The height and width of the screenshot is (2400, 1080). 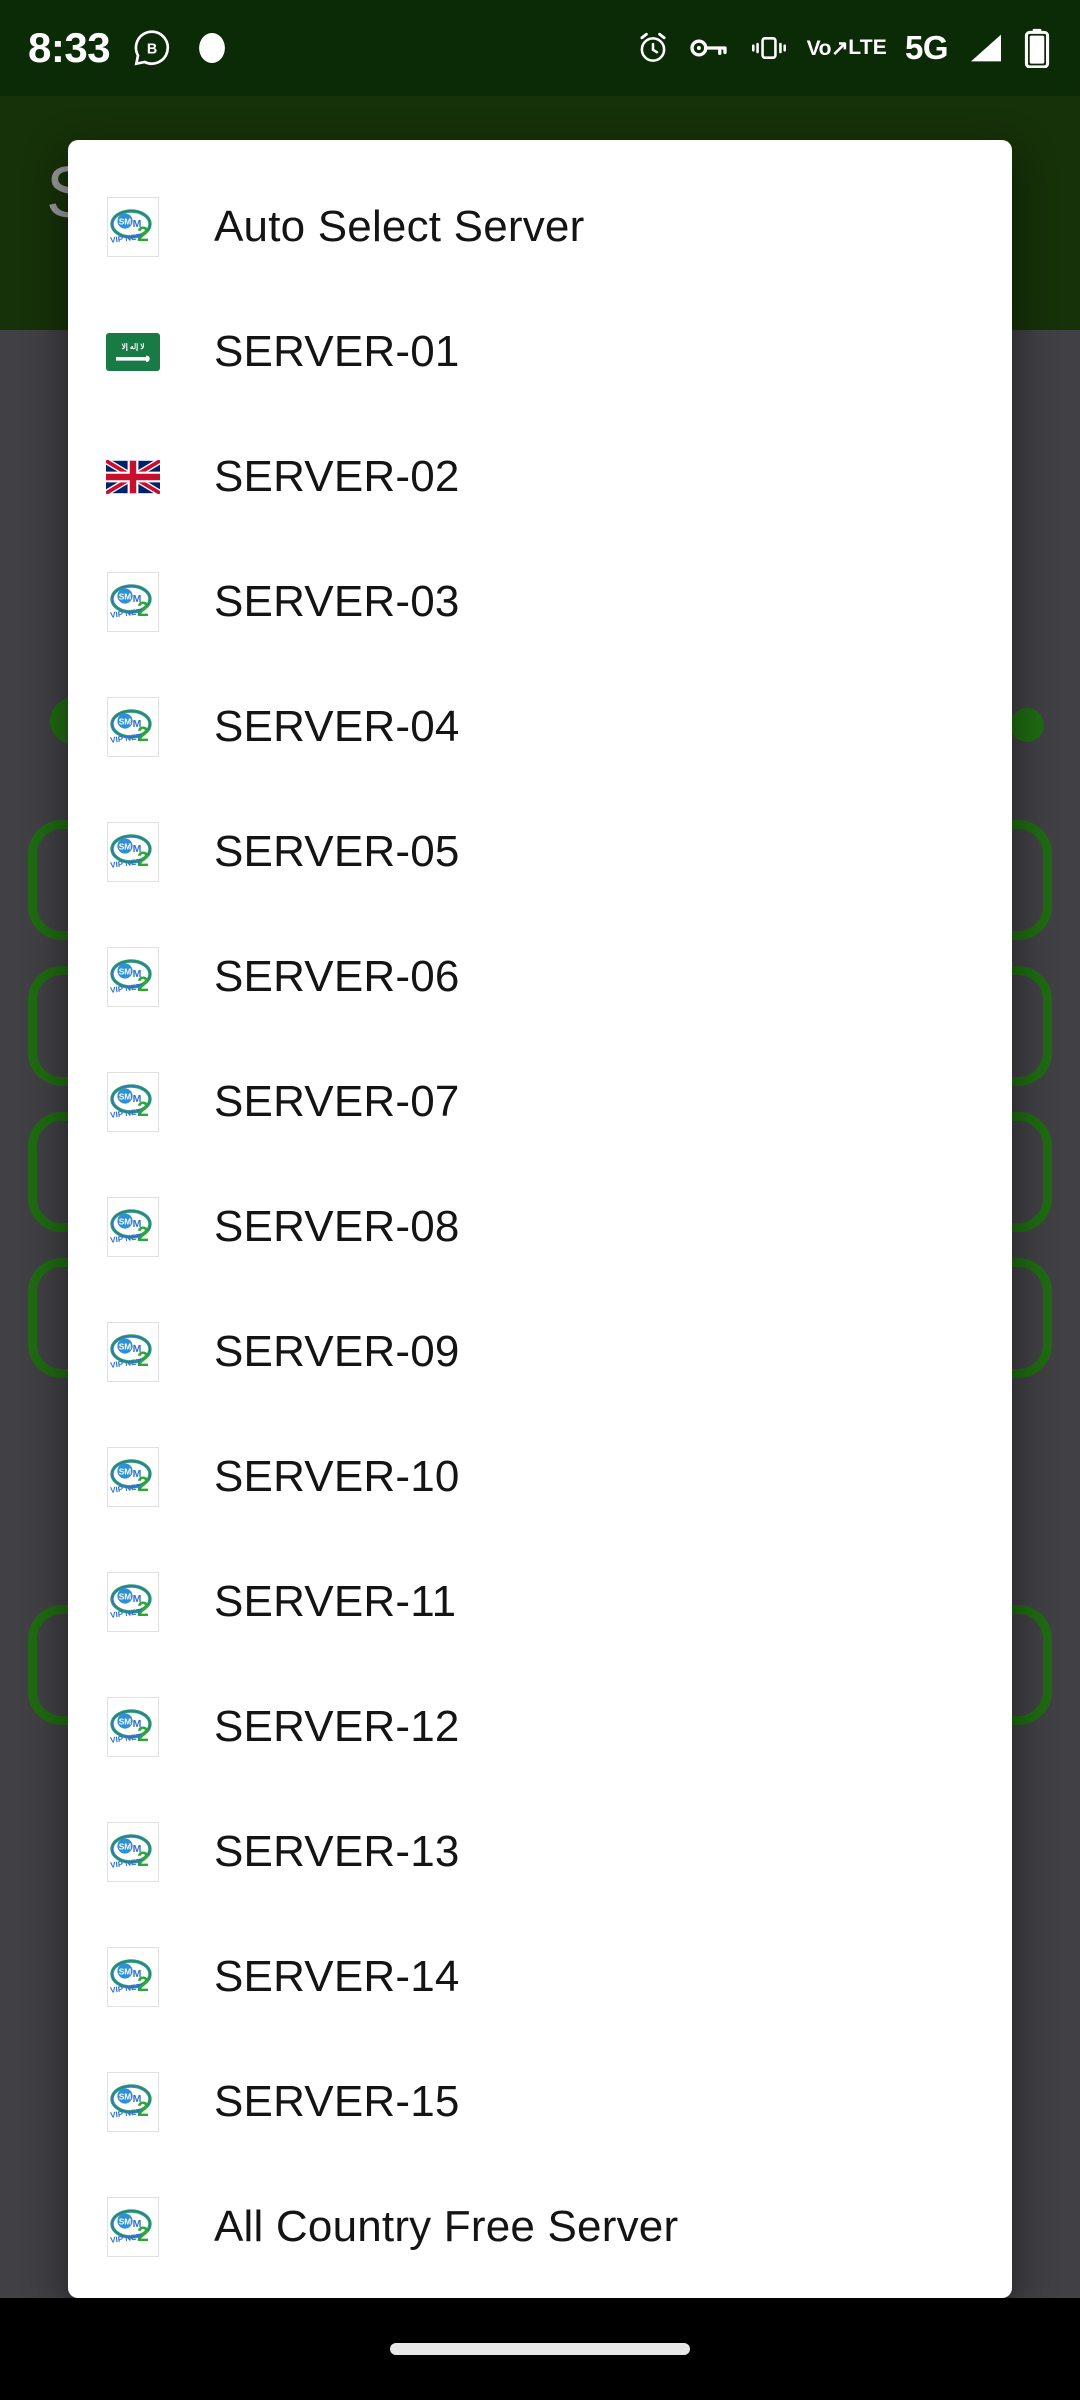 I want to click on server-list-item-label: SERVER-04, so click(x=337, y=726).